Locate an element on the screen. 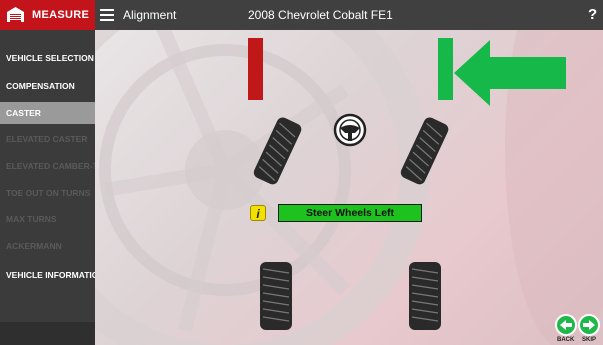  hamburger-menu-icon is located at coordinates (107, 15).